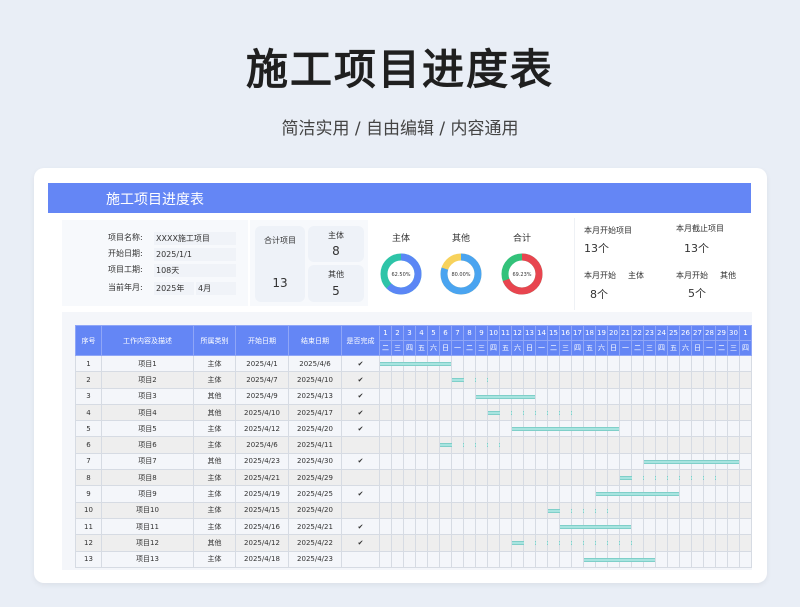  What do you see at coordinates (413, 510) in the screenshot?
I see `table-row: 10 项目10 主体 2025/4/15 2025/4/20` at bounding box center [413, 510].